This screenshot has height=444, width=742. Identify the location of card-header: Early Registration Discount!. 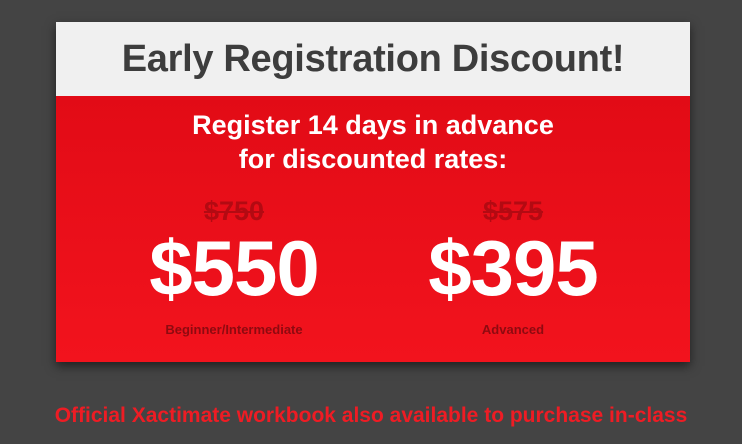
(373, 59).